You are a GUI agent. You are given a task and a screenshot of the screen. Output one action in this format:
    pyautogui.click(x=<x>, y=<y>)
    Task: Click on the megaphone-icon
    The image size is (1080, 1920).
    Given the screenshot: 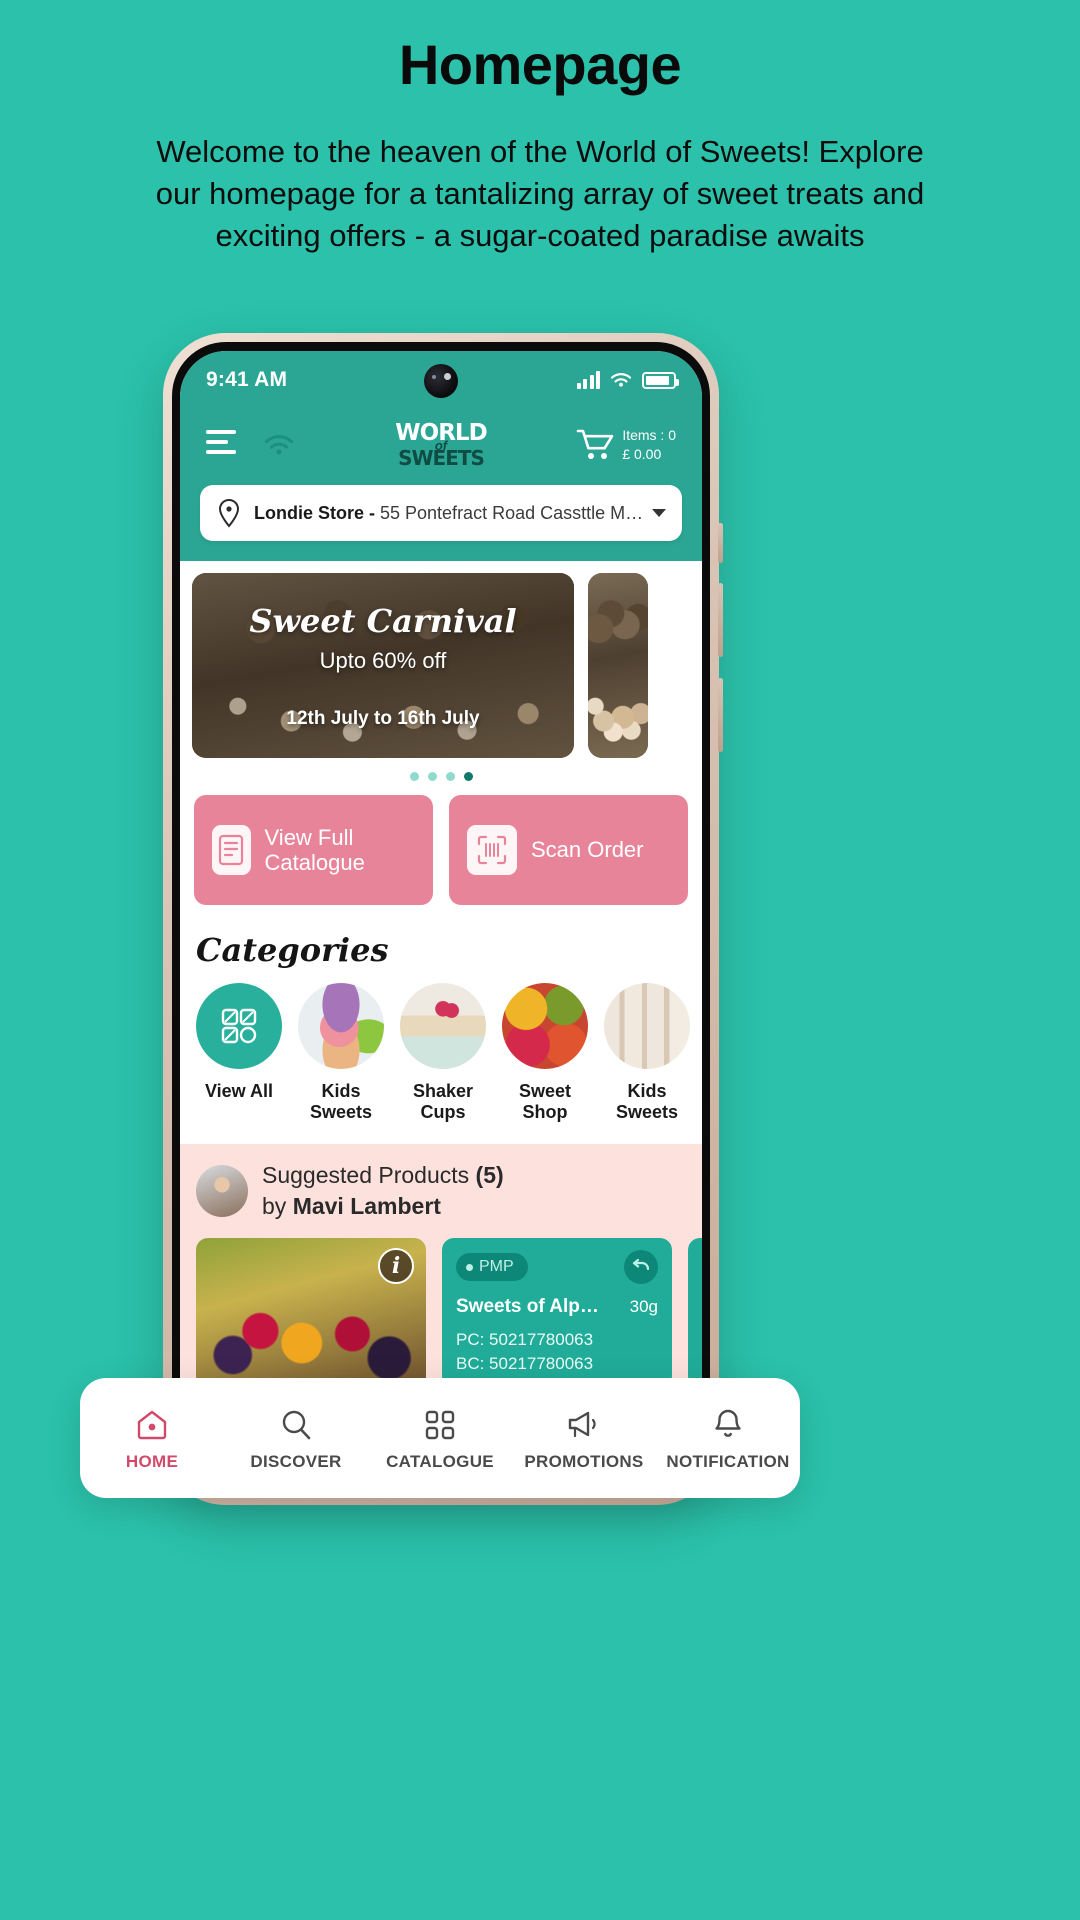 What is the action you would take?
    pyautogui.click(x=584, y=1425)
    